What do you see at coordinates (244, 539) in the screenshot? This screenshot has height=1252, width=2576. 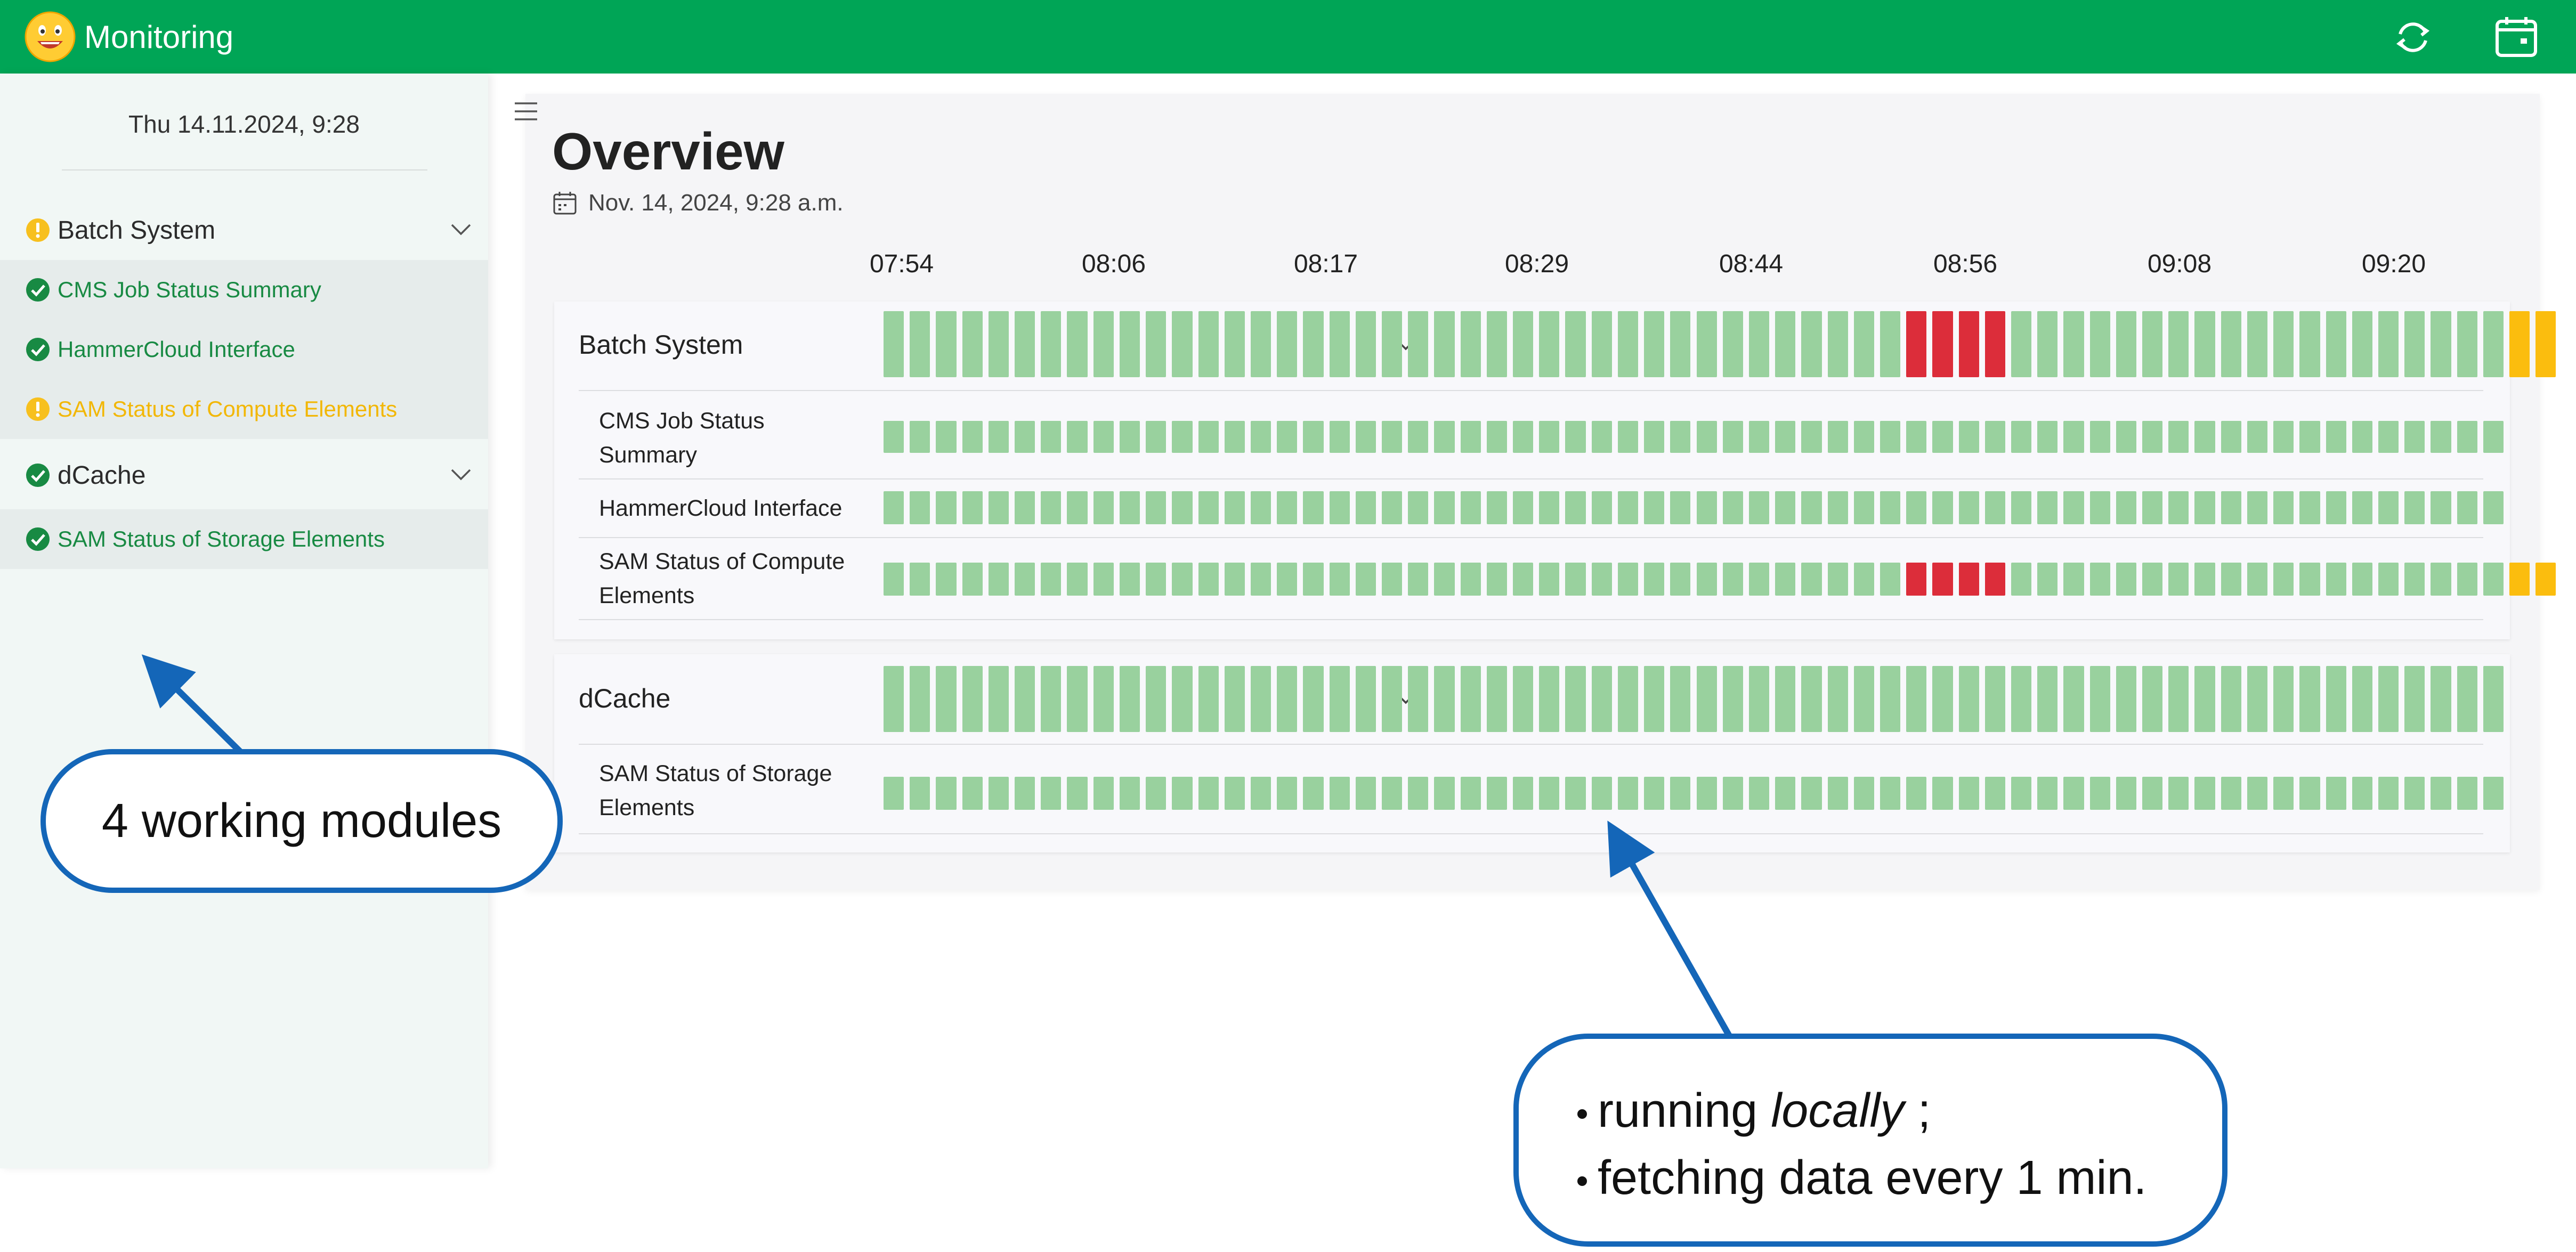 I see `sidebar-item-sam-status-storage-elements: SAM Status of Storage Elements` at bounding box center [244, 539].